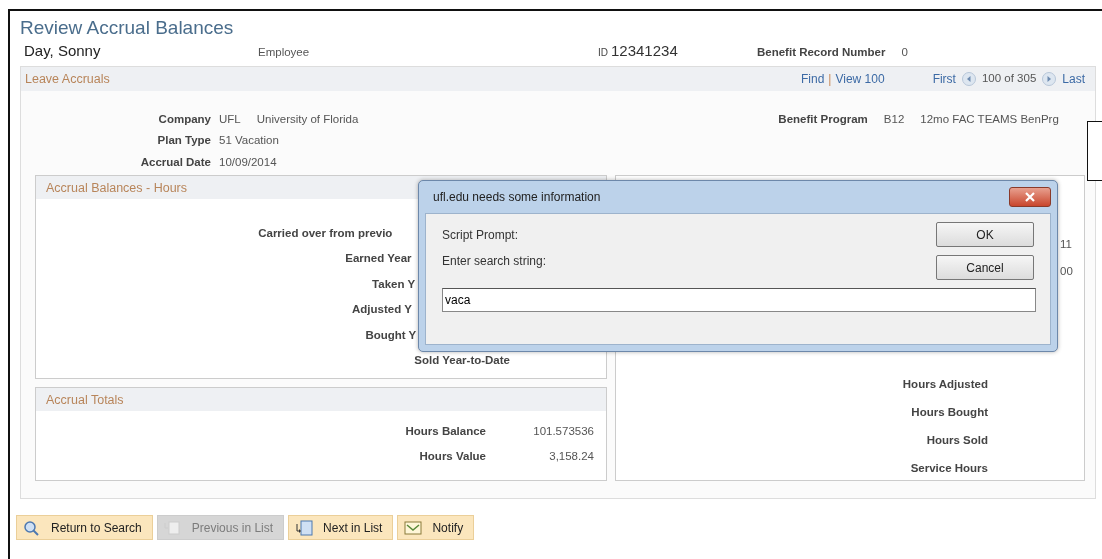 The image size is (1102, 559). Describe the element at coordinates (325, 233) in the screenshot. I see `row-label: Carried over from previo` at that location.